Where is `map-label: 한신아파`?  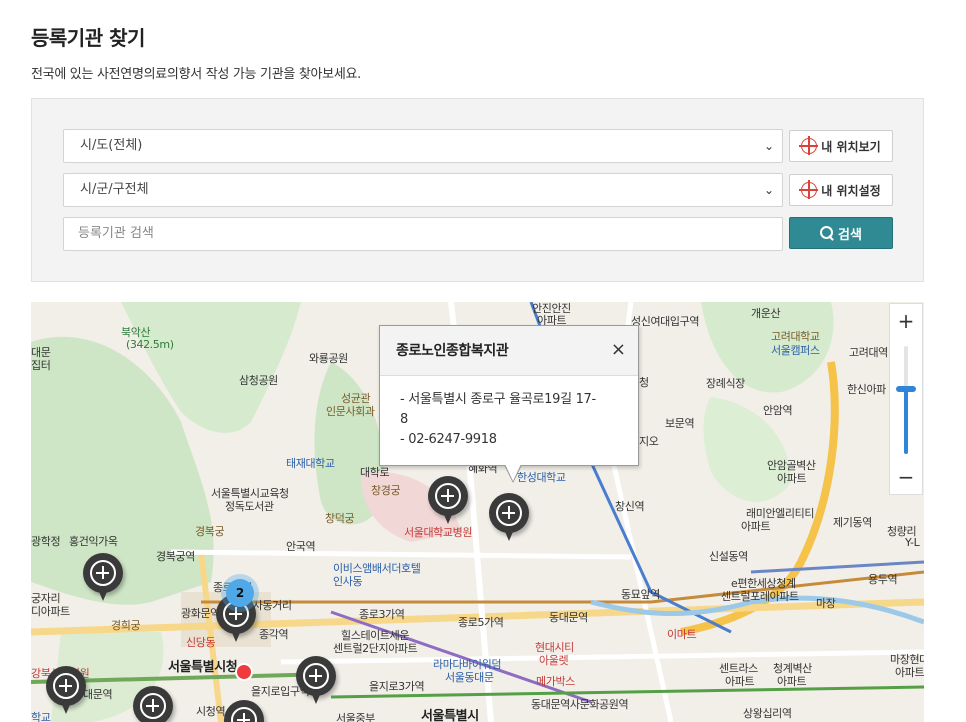
map-label: 한신아파 is located at coordinates (866, 389).